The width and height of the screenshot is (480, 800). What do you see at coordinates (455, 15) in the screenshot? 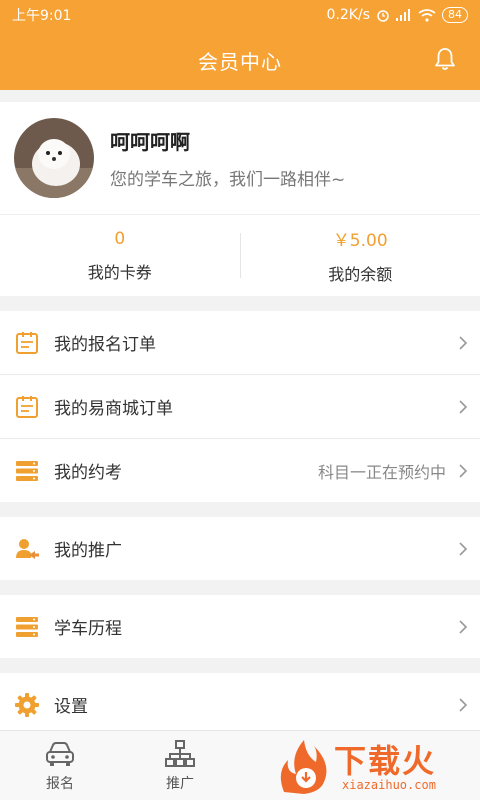
I see `battery-level: 84` at bounding box center [455, 15].